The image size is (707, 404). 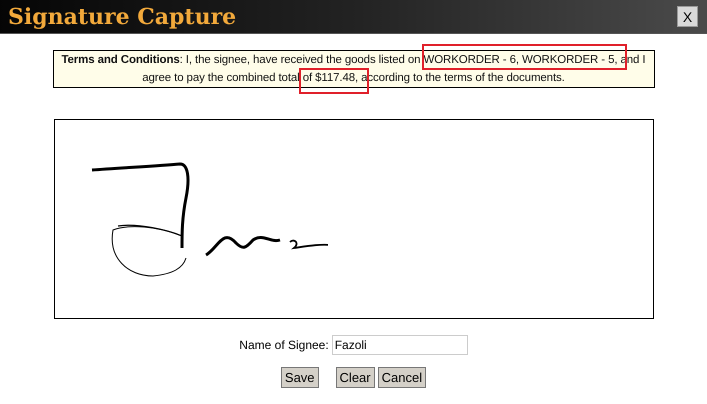 What do you see at coordinates (687, 16) in the screenshot?
I see `close-button: X` at bounding box center [687, 16].